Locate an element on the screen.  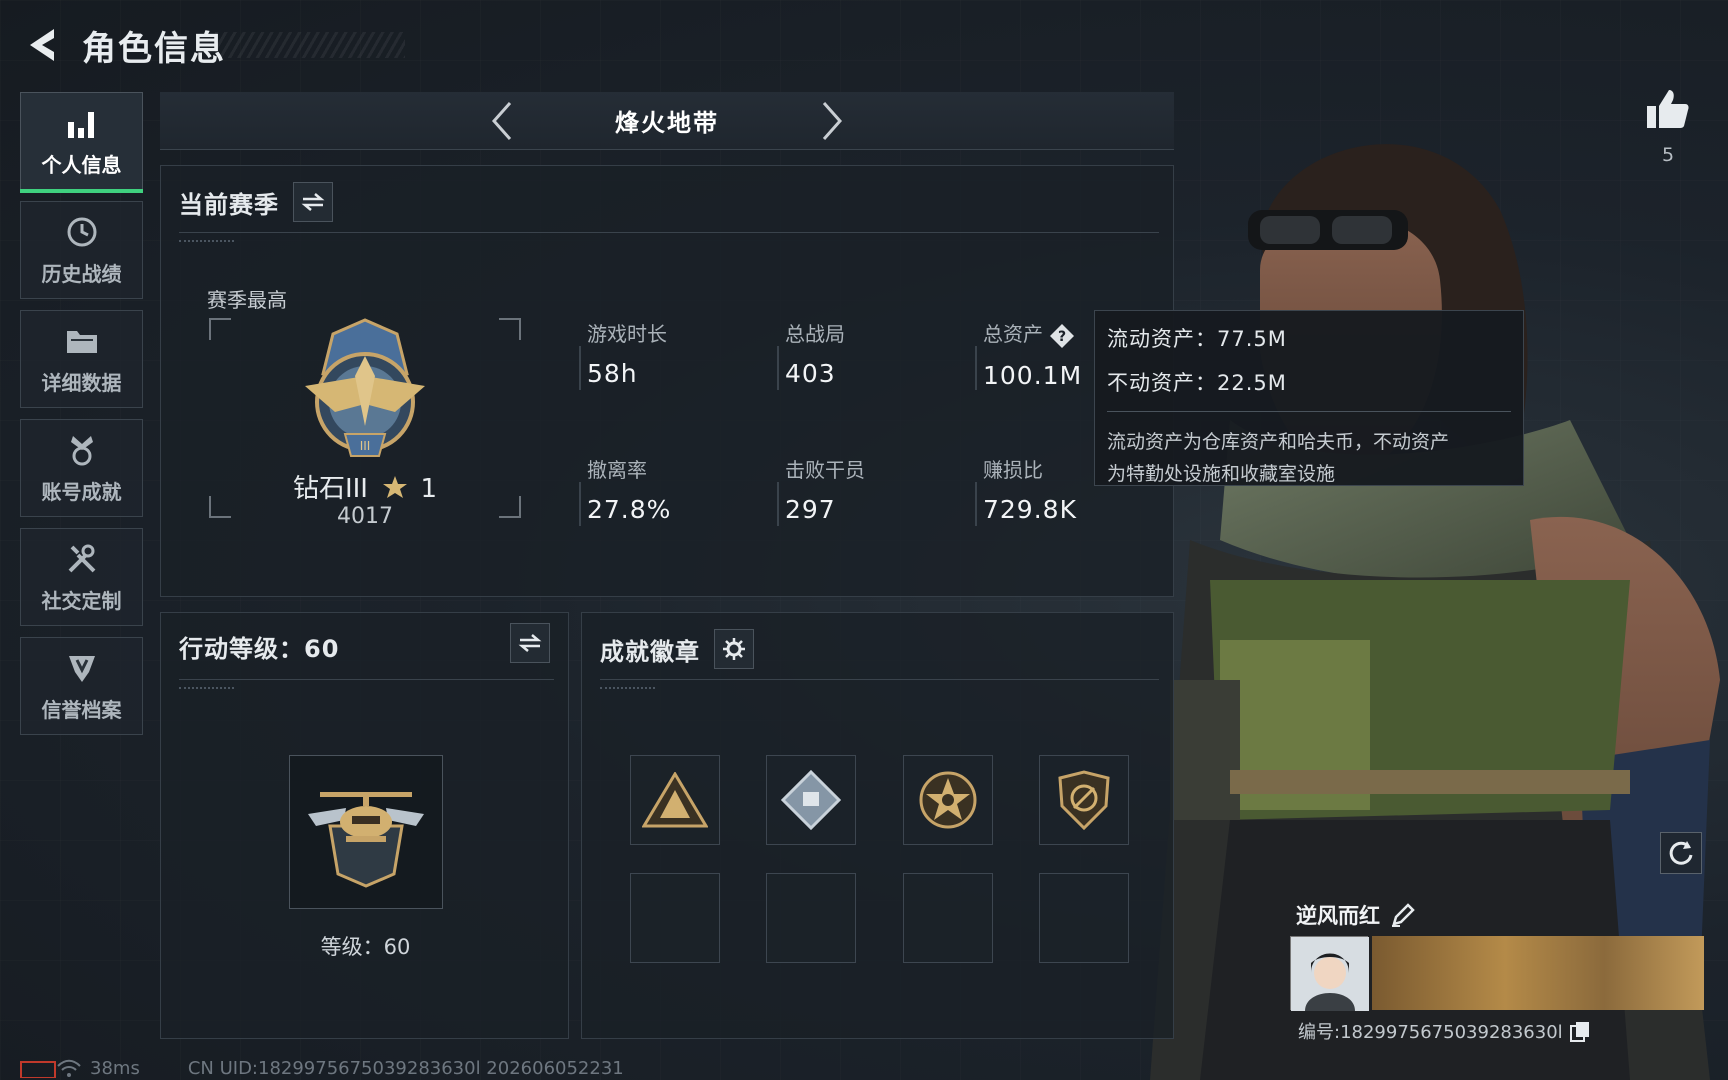
sidebar-item-detailed-data: 详细数据 is located at coordinates (81, 359).